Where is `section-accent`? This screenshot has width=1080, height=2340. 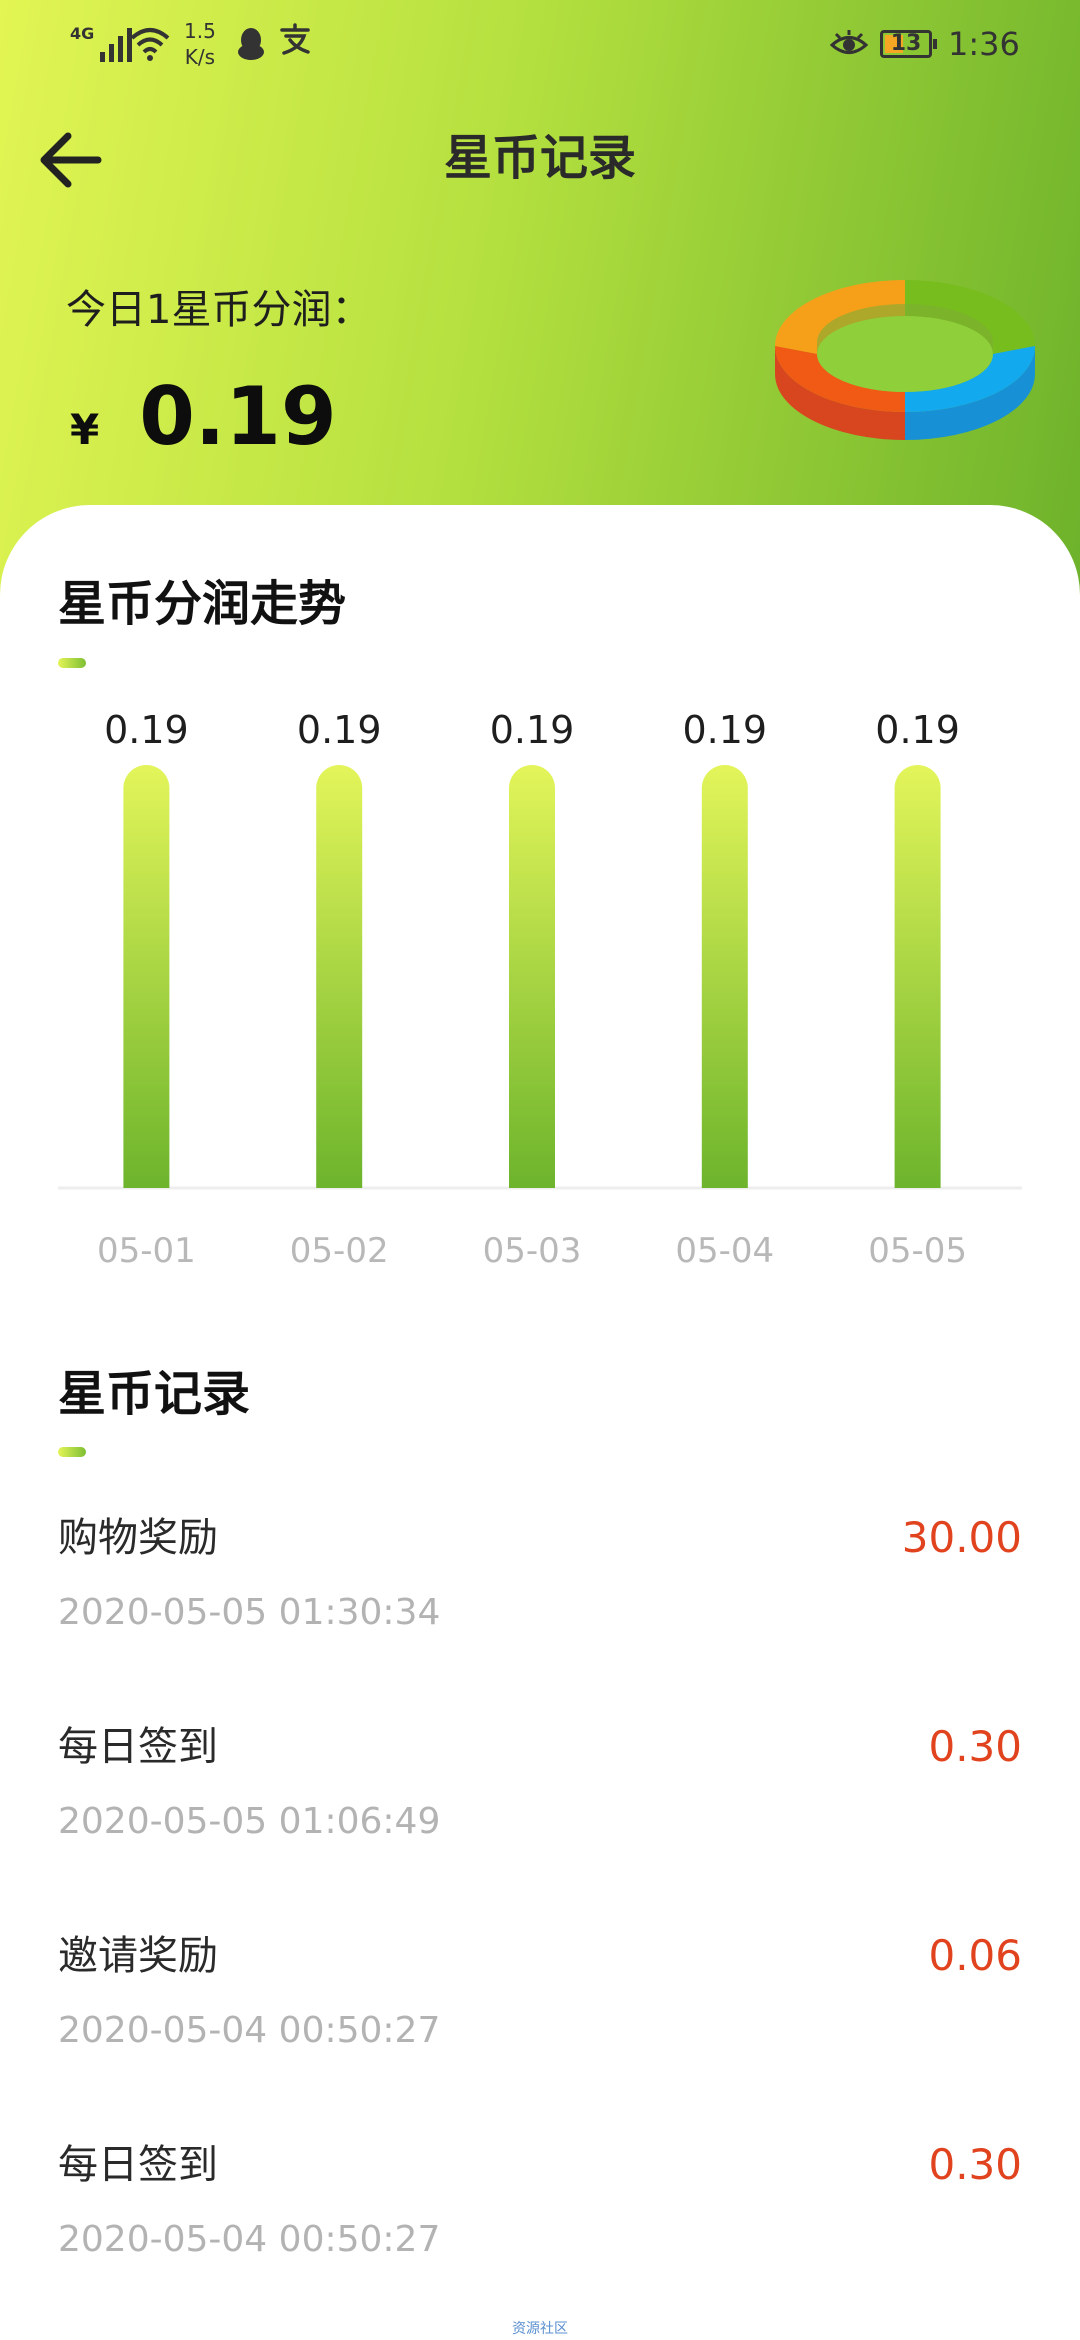 section-accent is located at coordinates (72, 1452).